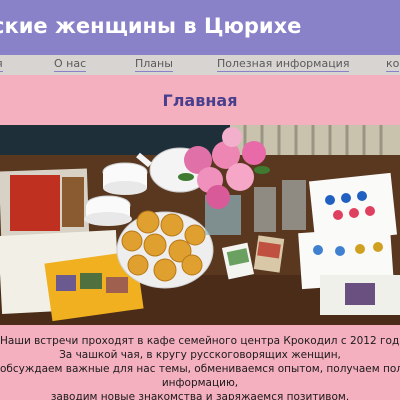  I want to click on nav-item-plans: Планы, so click(154, 64).